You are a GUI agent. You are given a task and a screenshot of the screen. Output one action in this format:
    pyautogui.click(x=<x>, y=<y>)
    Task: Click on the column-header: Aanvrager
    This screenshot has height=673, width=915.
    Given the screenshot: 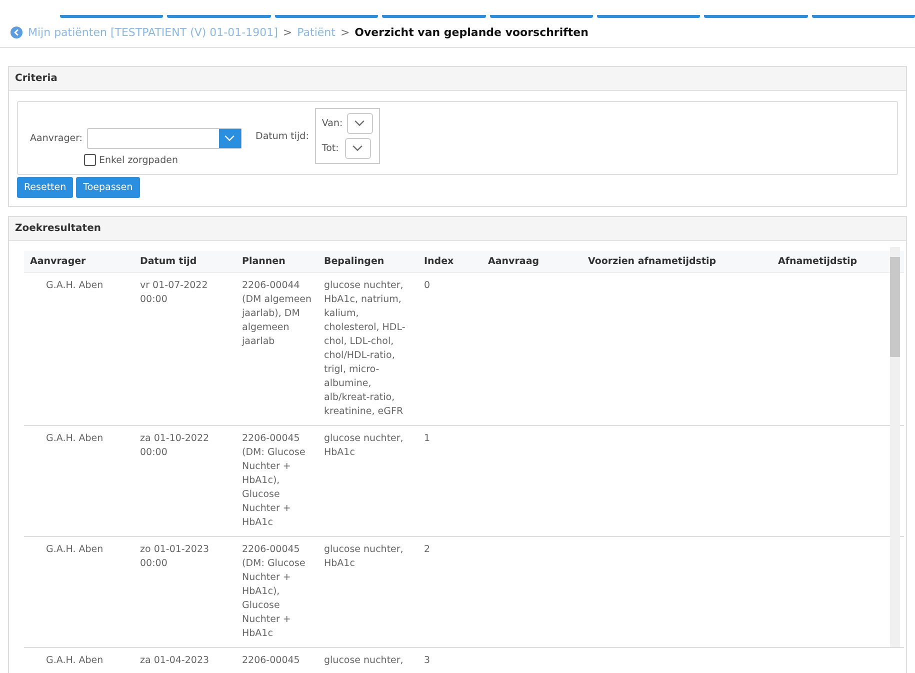 What is the action you would take?
    pyautogui.click(x=79, y=261)
    